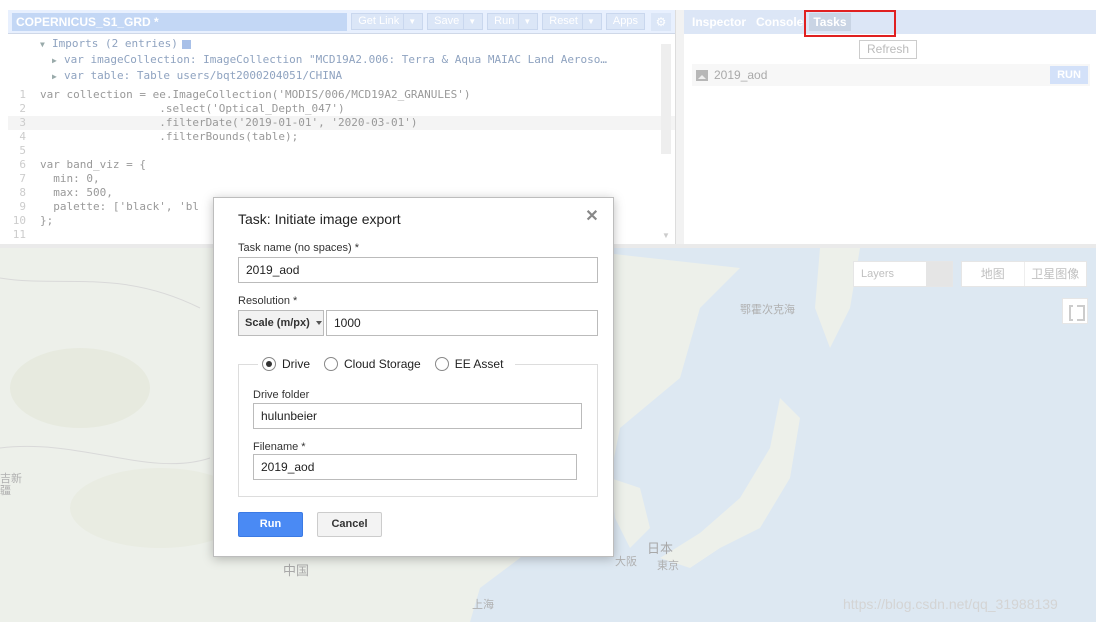 This screenshot has width=1096, height=622. Describe the element at coordinates (229, 122) in the screenshot. I see `code-text: .filterDate('2019-01-01', '2020-03-01')` at that location.